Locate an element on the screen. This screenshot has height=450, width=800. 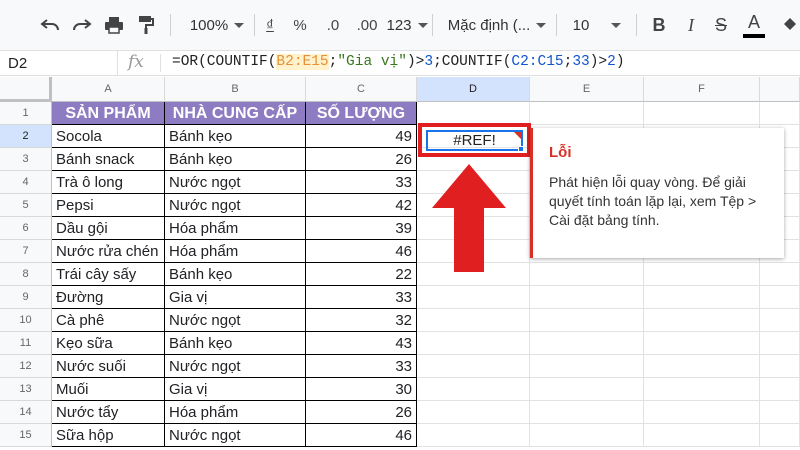
column-header-b: B is located at coordinates (235, 89).